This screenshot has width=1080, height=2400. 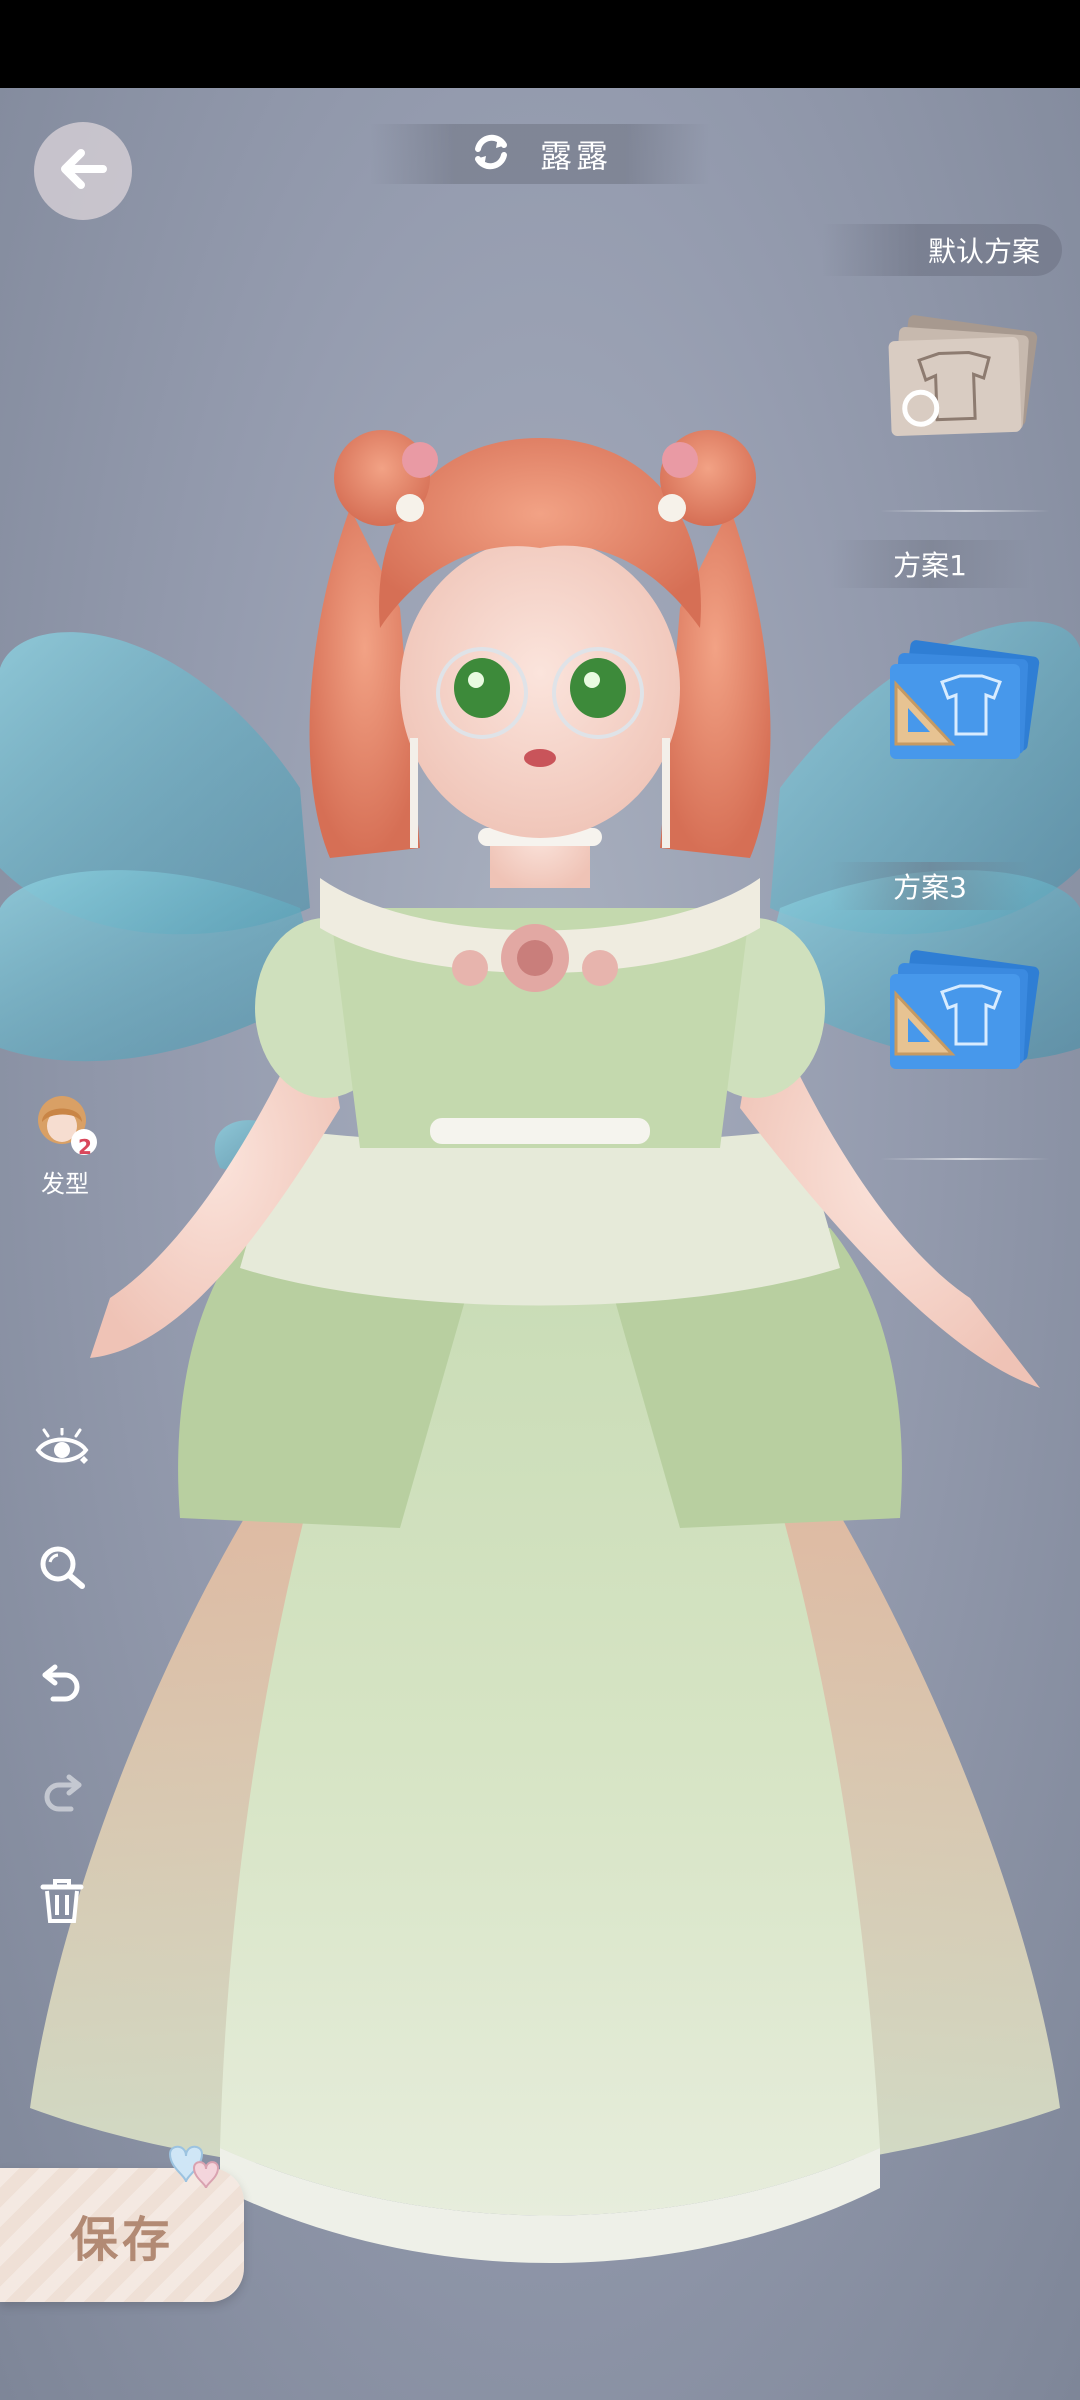 I want to click on eye-icon, so click(x=62, y=1446).